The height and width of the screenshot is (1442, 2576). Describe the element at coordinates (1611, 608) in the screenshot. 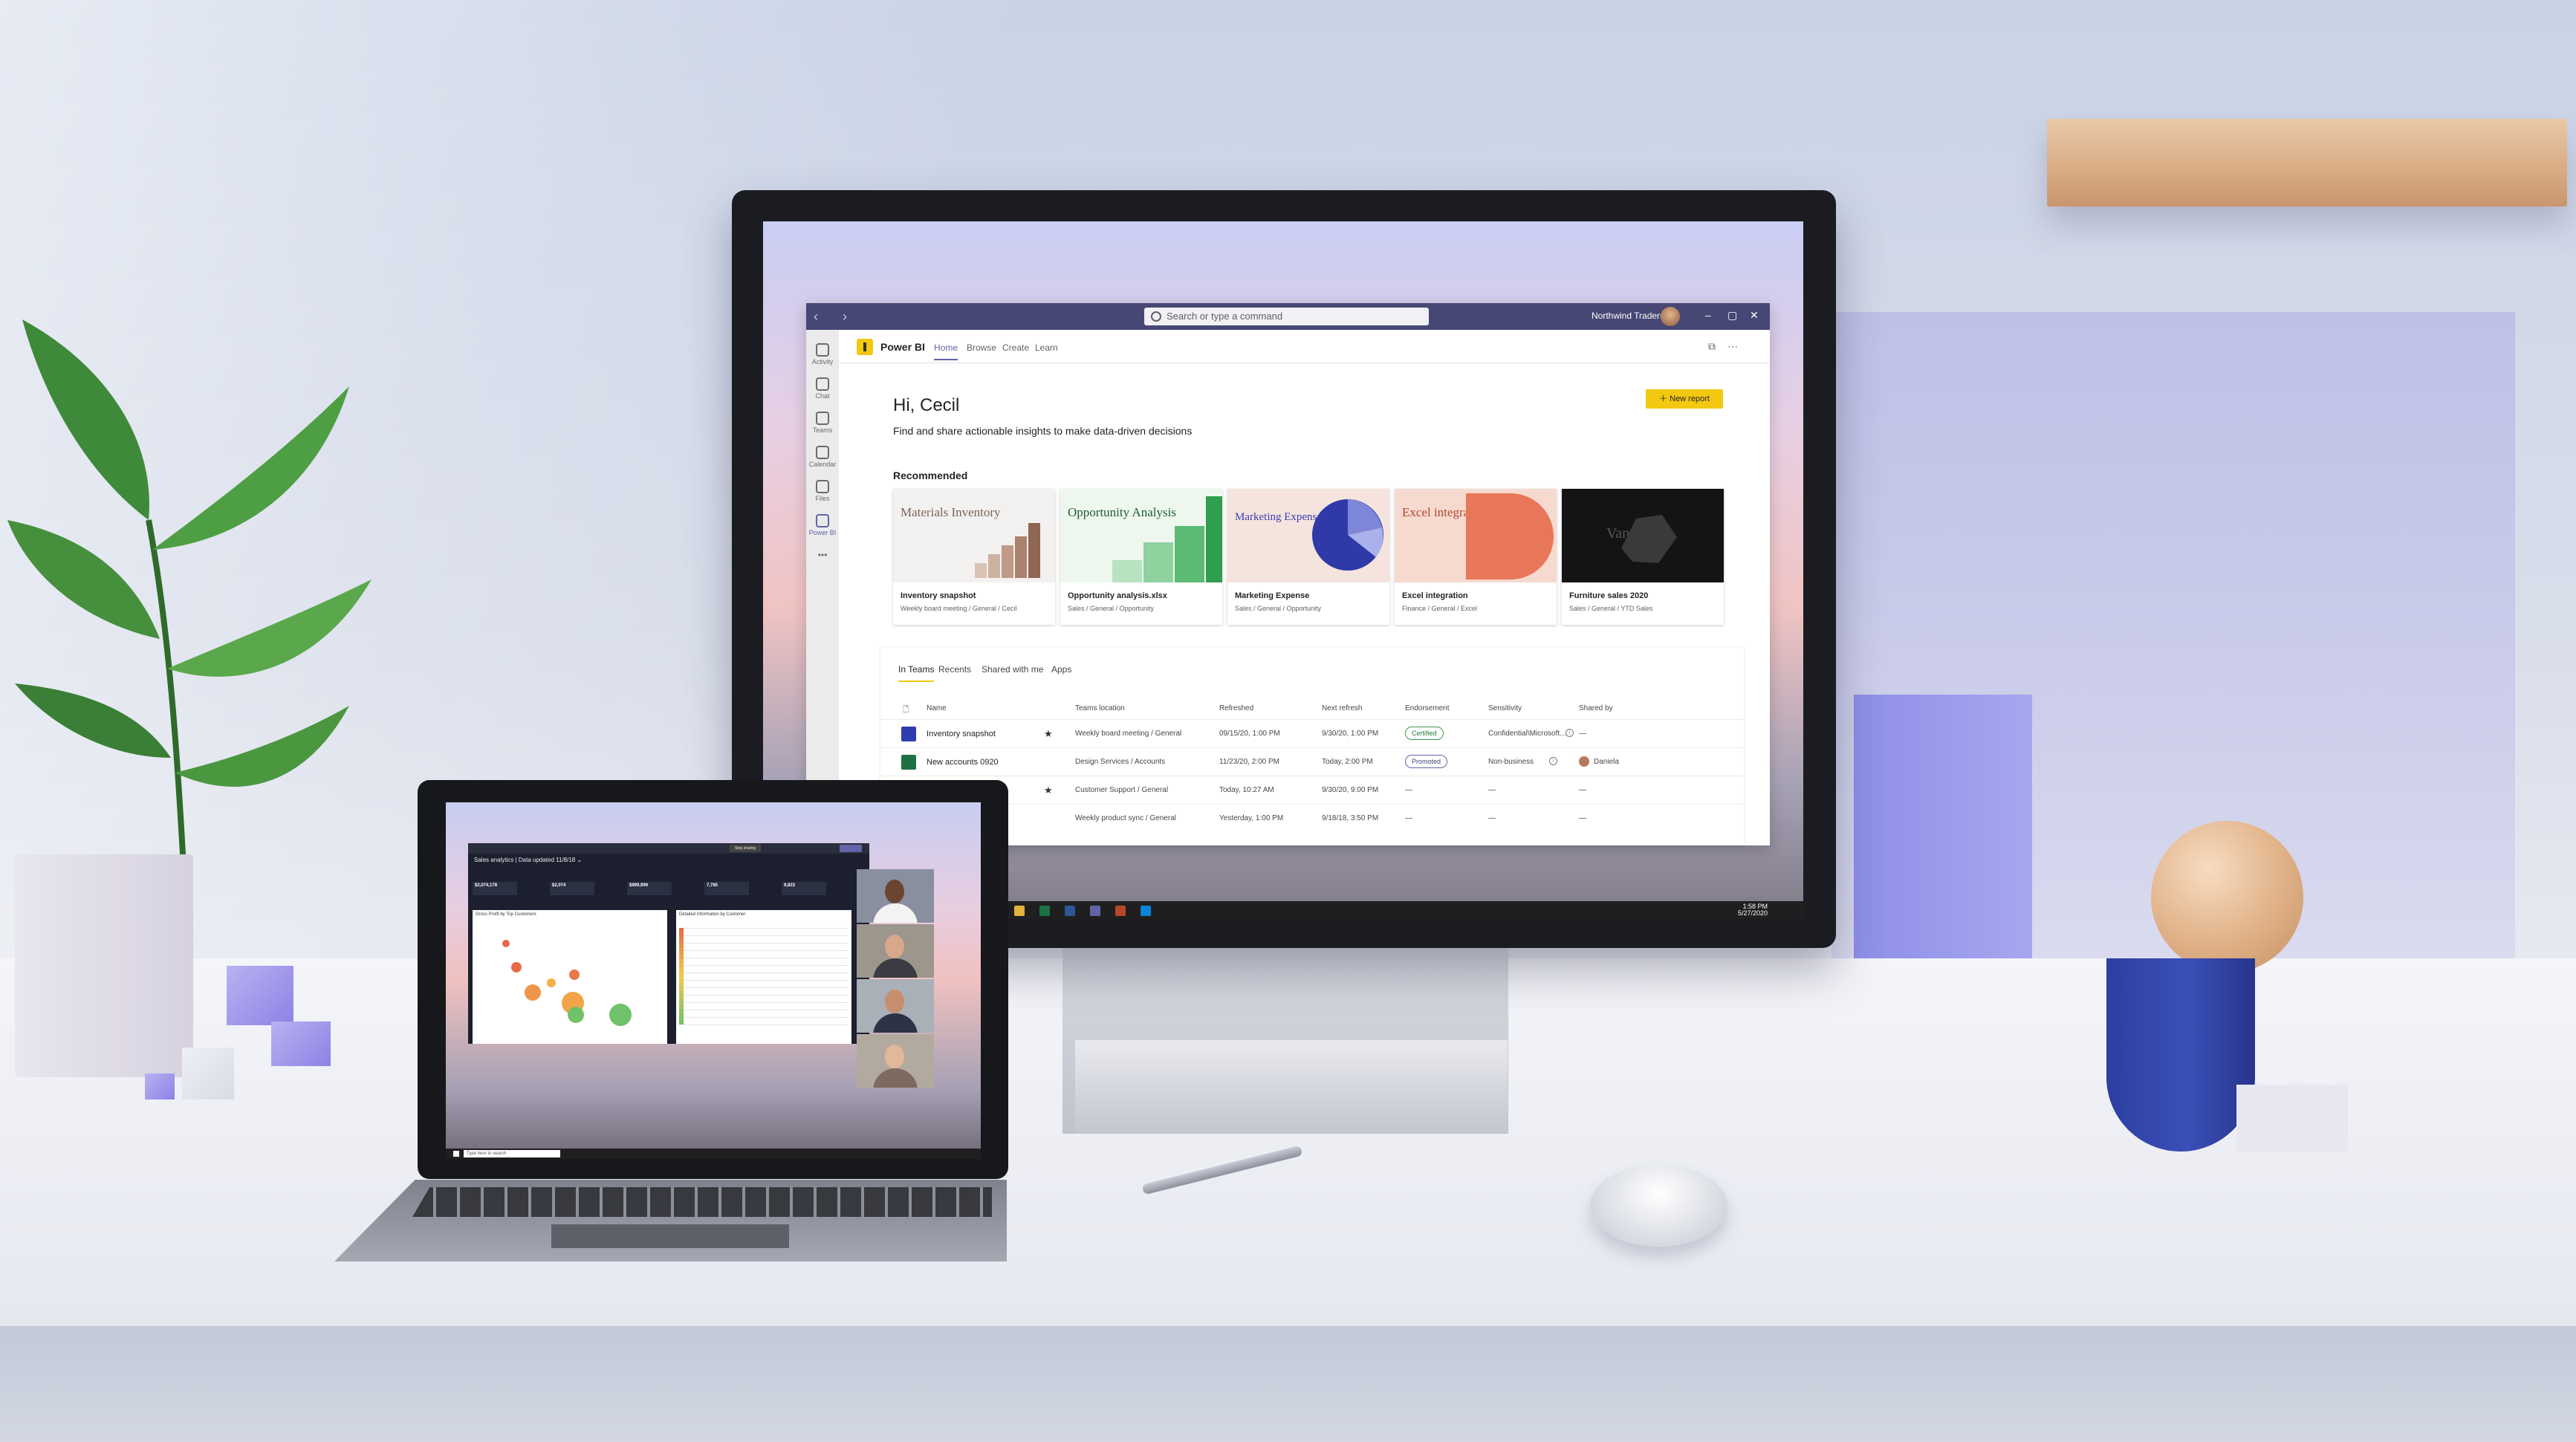

I see `card-path: Sales / General / YTD Sales` at that location.